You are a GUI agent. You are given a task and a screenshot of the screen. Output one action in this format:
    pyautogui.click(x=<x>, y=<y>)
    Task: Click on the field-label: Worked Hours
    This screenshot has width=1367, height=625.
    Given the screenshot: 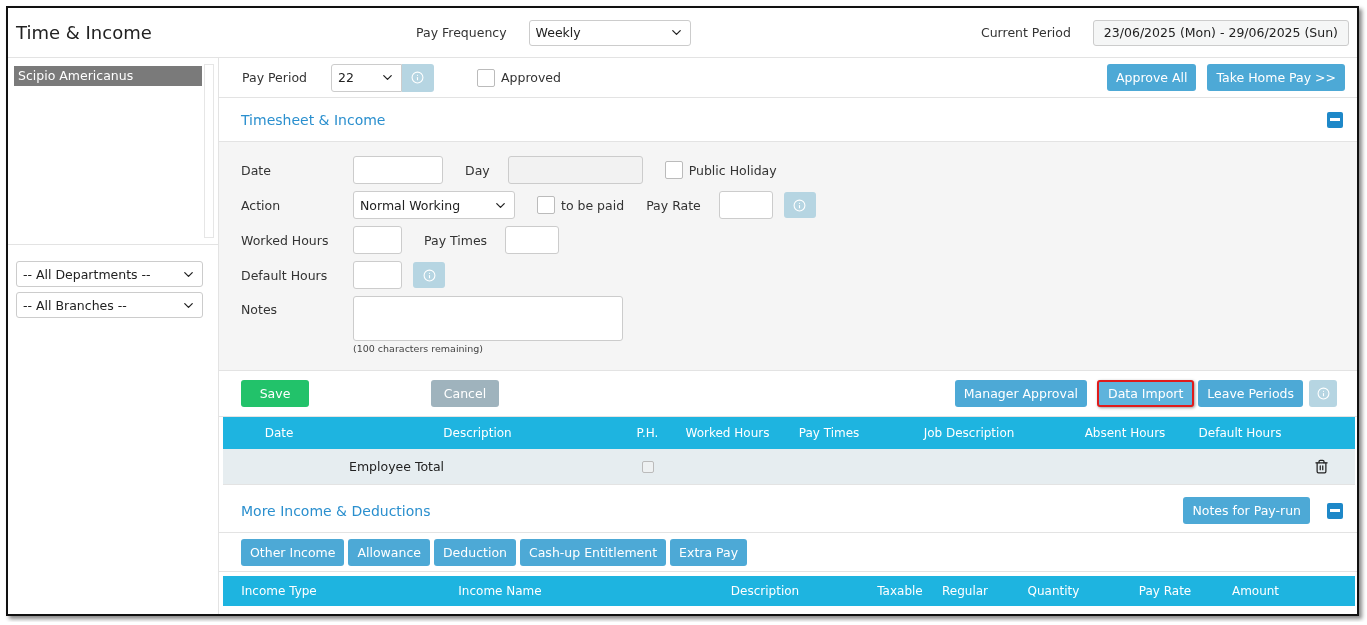 What is the action you would take?
    pyautogui.click(x=285, y=240)
    